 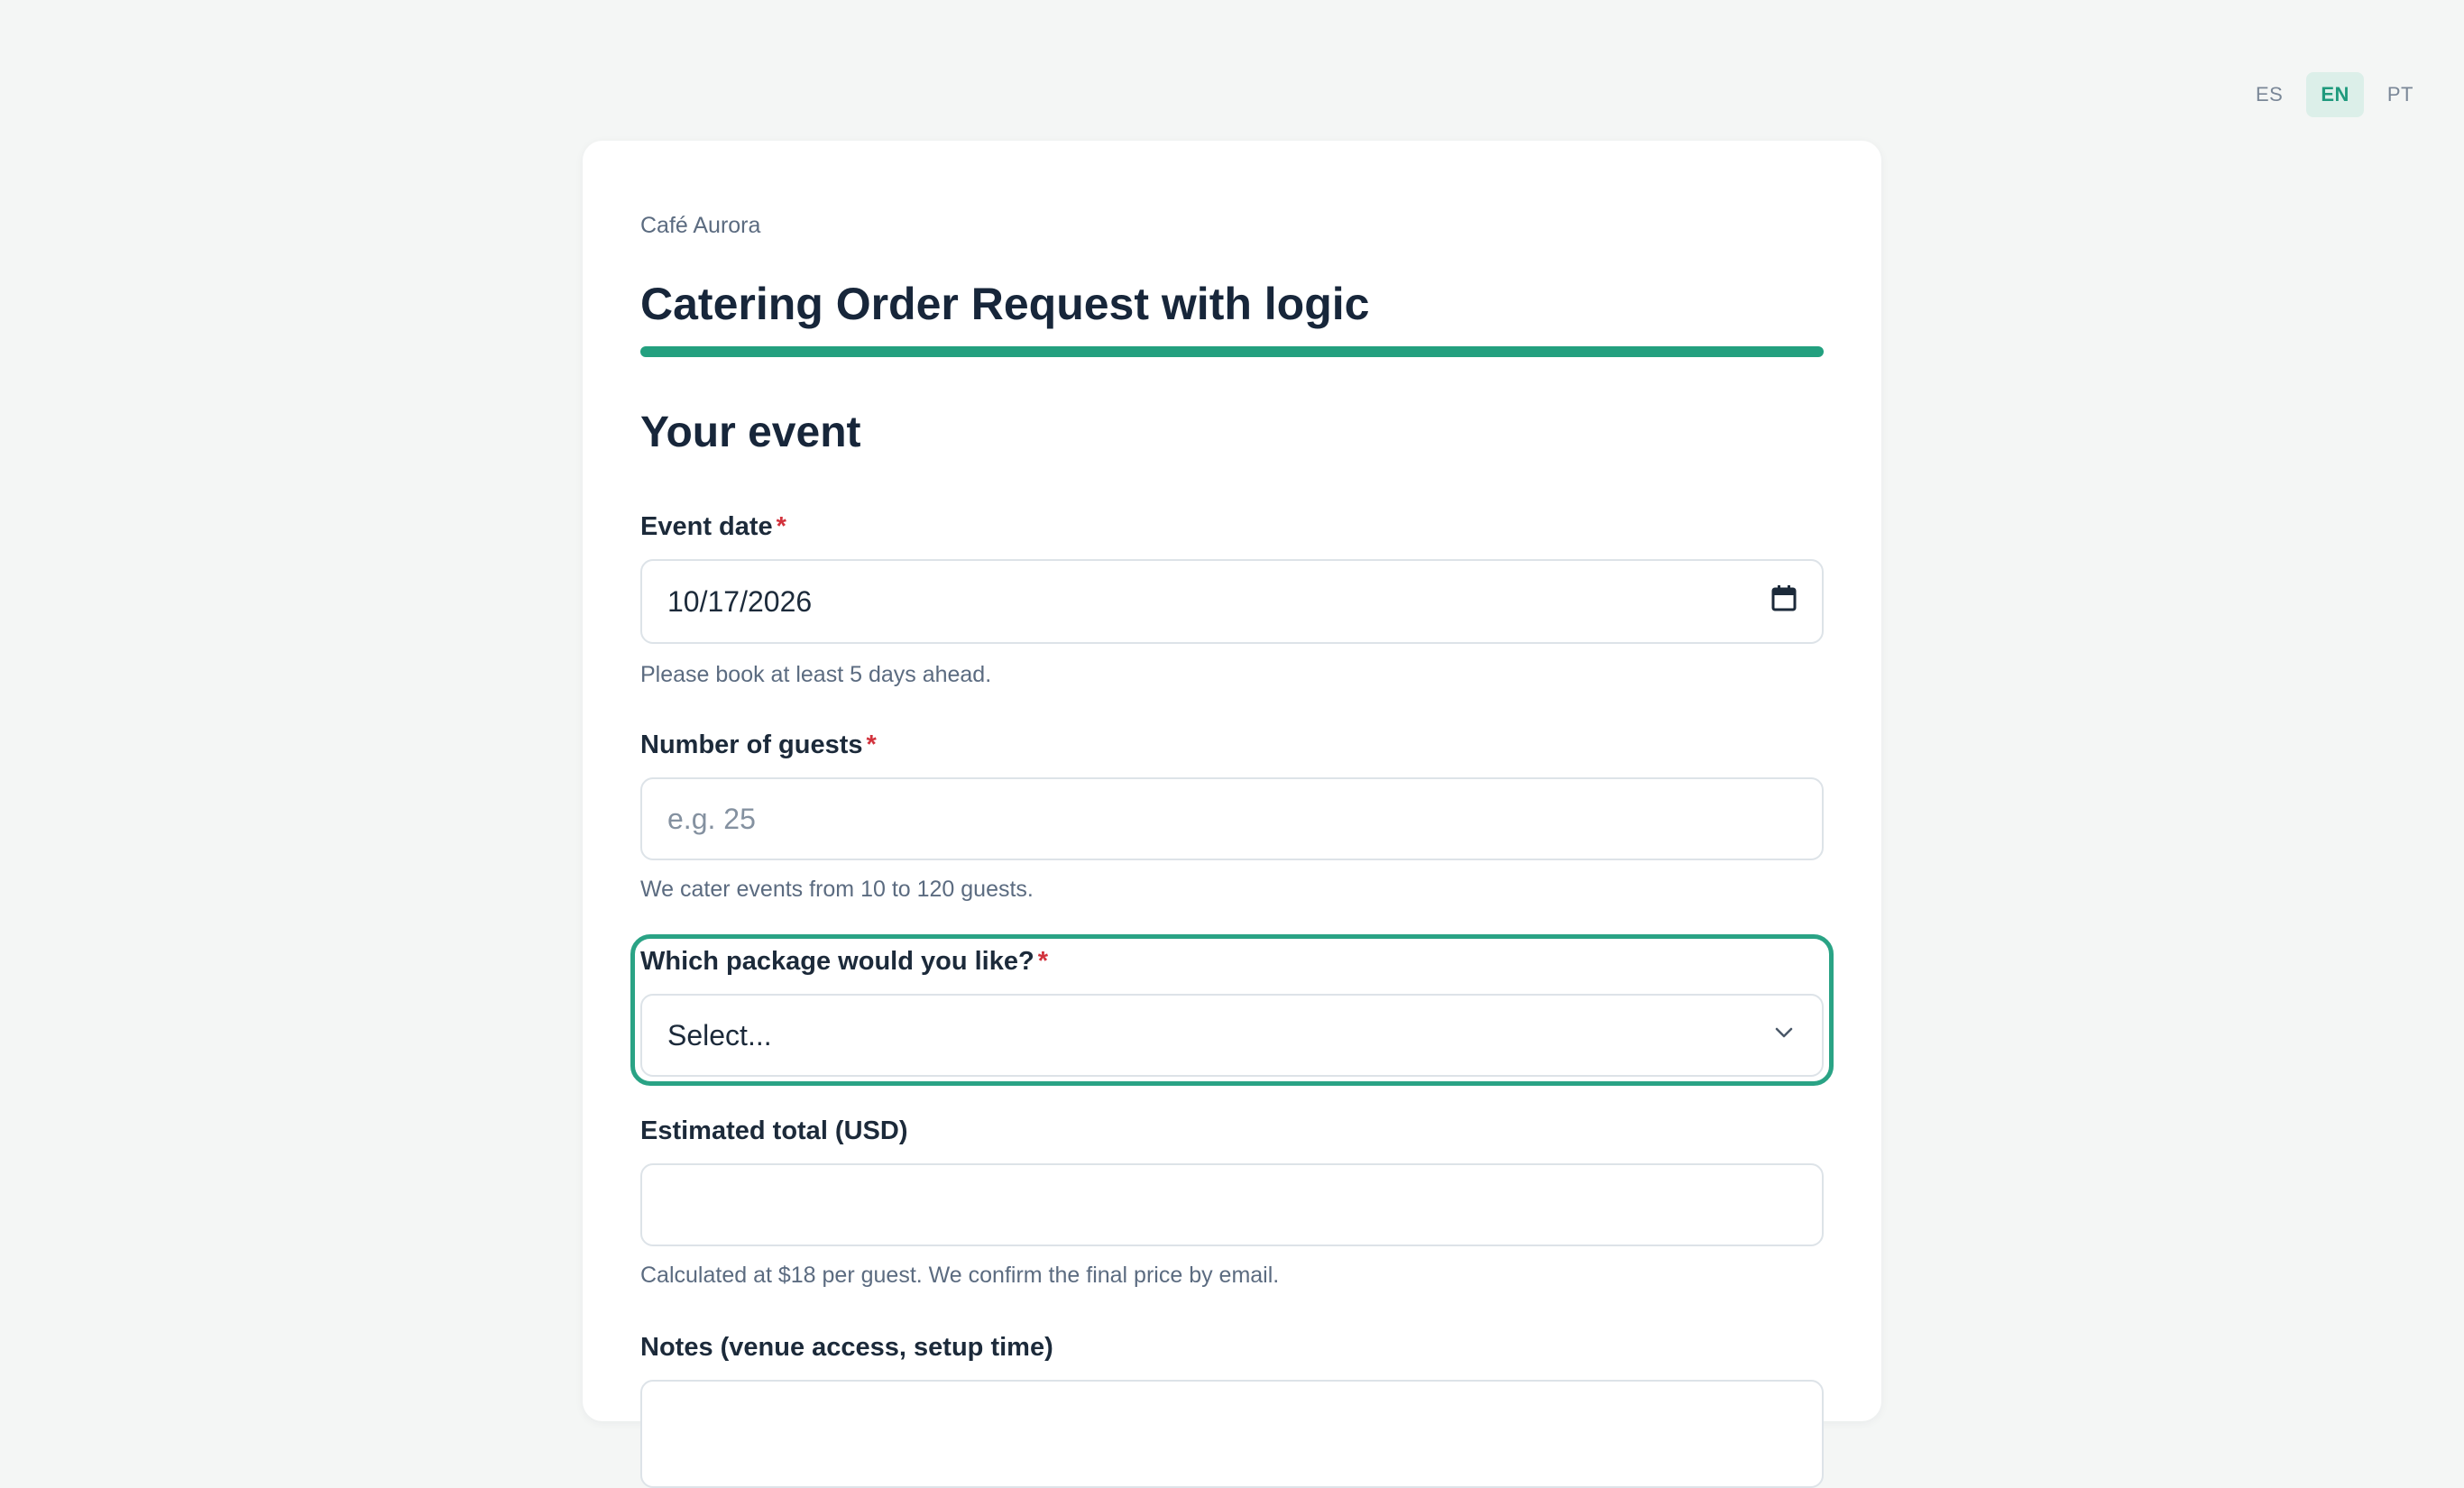 I want to click on chevron-down-icon, so click(x=1784, y=1035).